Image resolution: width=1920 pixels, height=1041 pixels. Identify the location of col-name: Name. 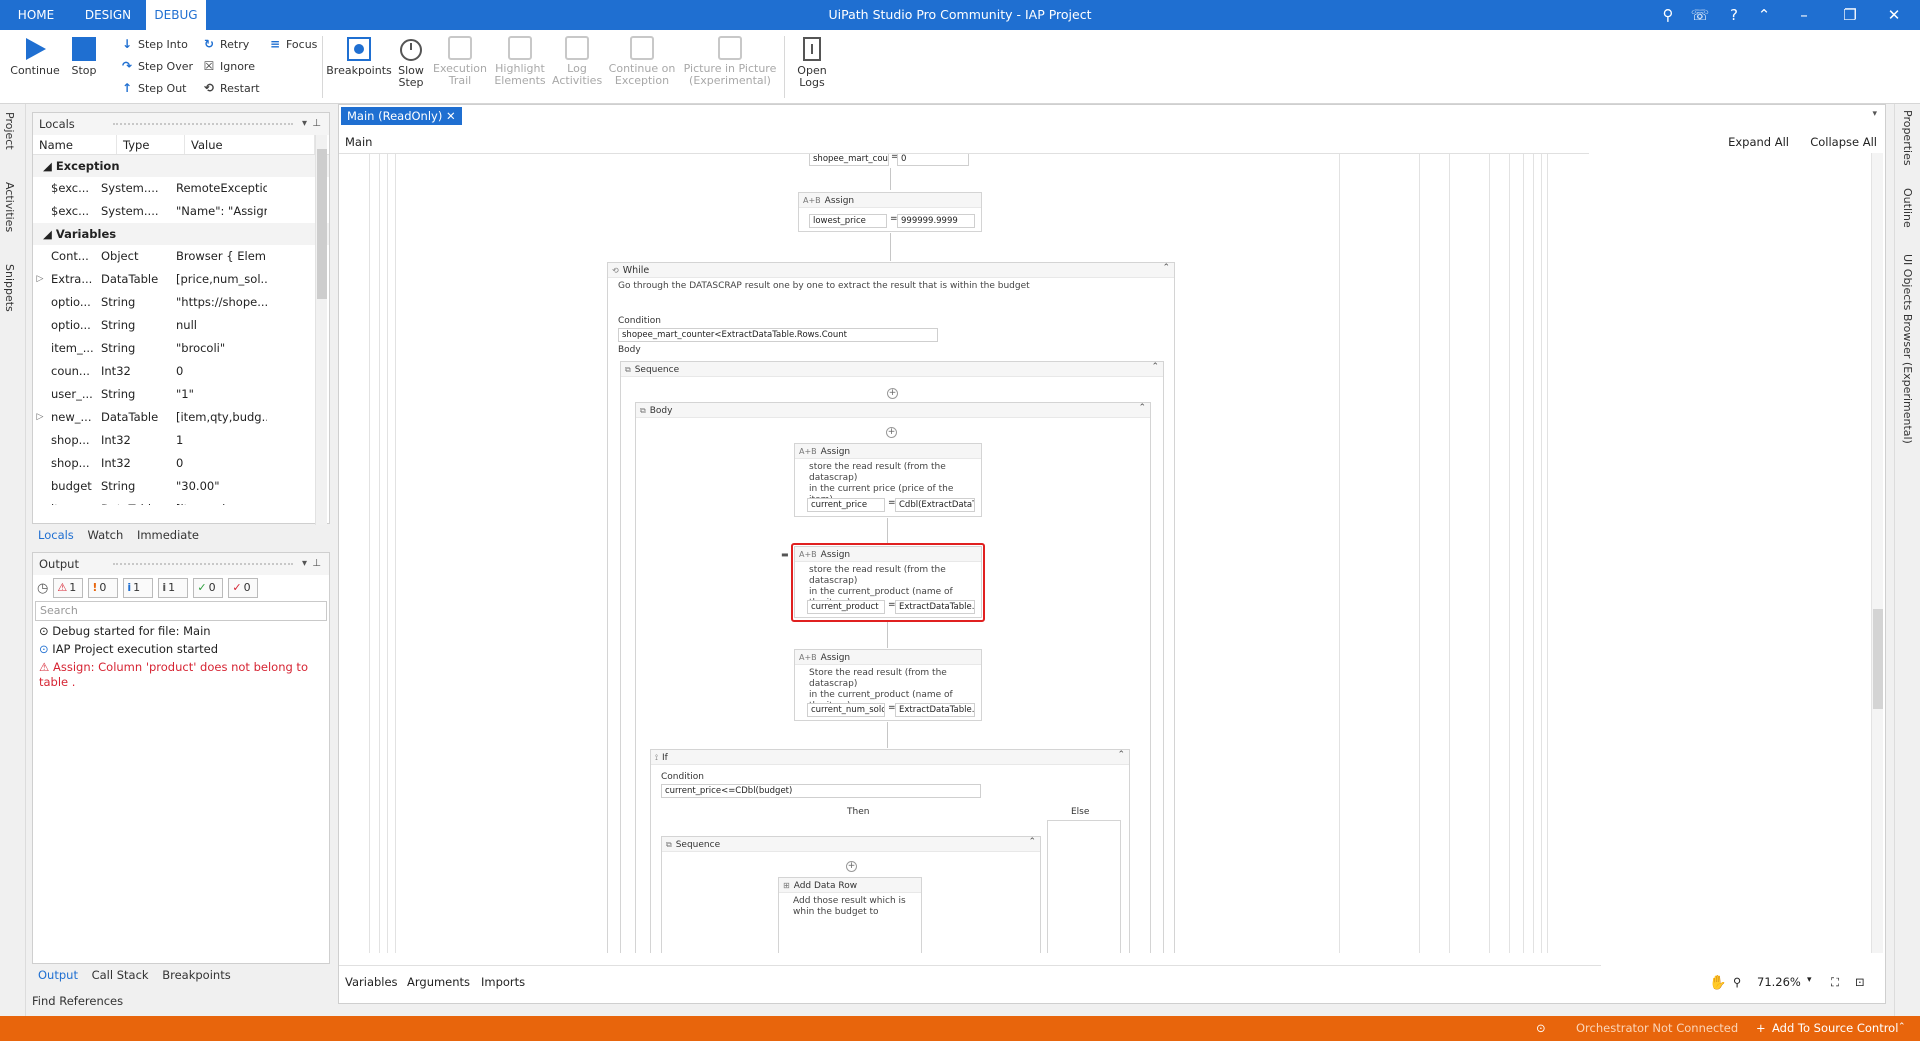
(75, 144).